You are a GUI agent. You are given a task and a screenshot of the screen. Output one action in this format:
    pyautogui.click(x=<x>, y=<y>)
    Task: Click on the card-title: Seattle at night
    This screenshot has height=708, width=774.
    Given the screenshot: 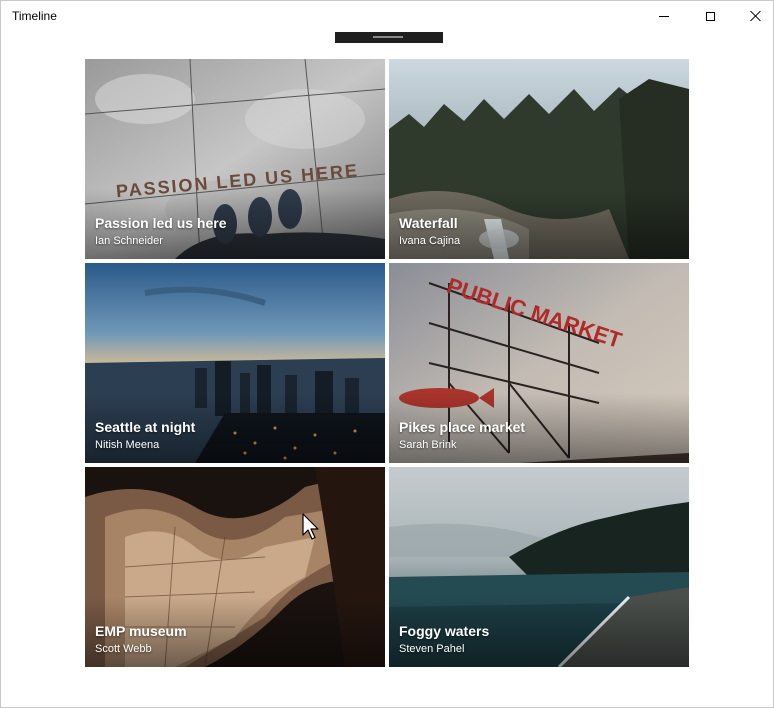 What is the action you would take?
    pyautogui.click(x=145, y=427)
    